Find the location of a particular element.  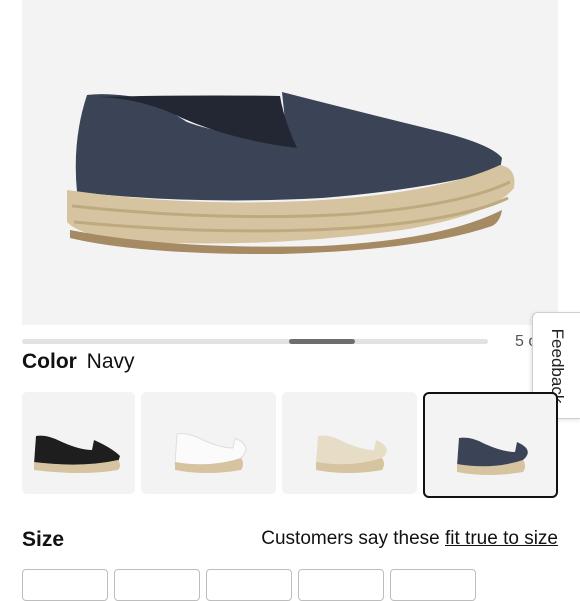

fit-prefix: Customers say these is located at coordinates (350, 538).